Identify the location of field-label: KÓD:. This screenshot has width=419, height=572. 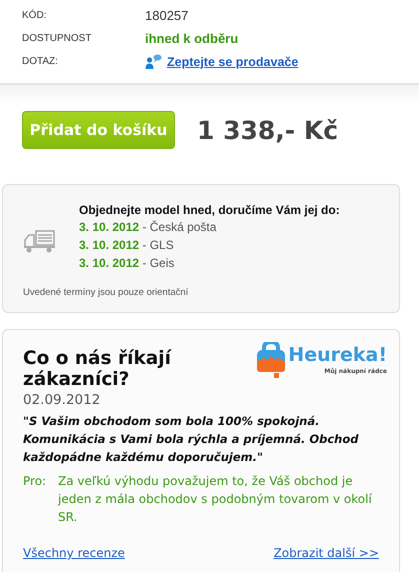
(35, 15).